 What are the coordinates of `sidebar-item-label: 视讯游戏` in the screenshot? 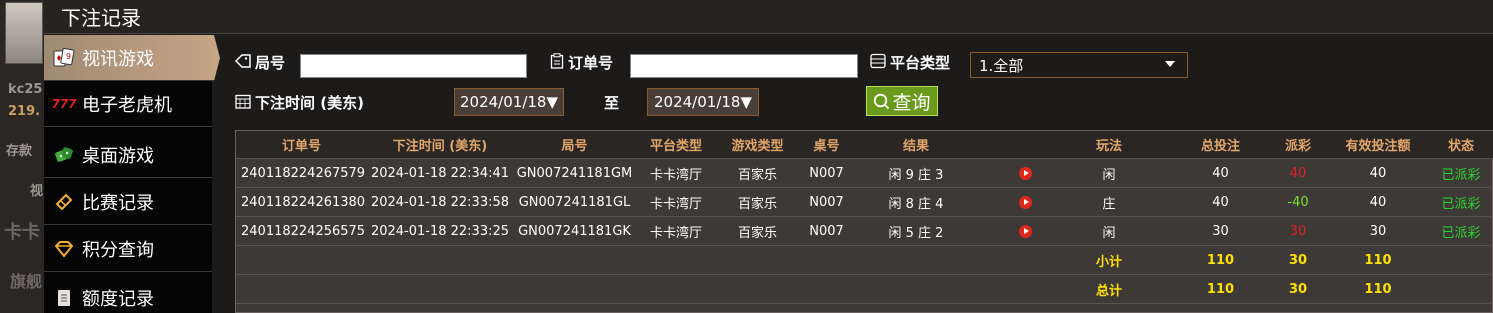 It's located at (118, 59).